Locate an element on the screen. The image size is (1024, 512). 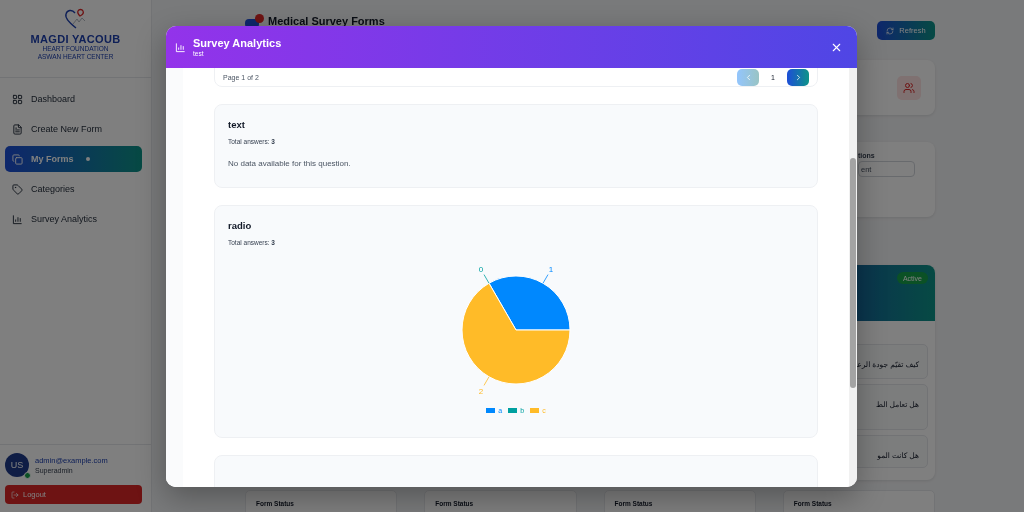
data-label: 0 is located at coordinates (481, 270).